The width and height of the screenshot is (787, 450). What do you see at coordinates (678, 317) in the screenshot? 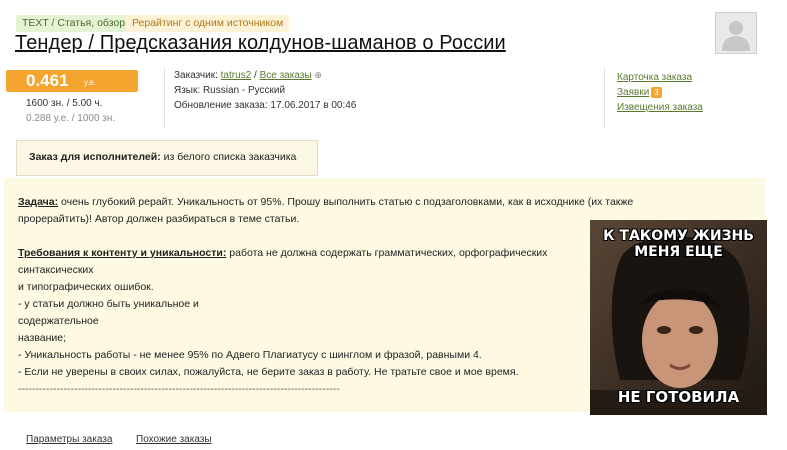
I see `meme-image: К ТАКОМУ ЖИЗНЬ МЕНЯ ЕЩЕ НЕ ГОТОВИЛА` at bounding box center [678, 317].